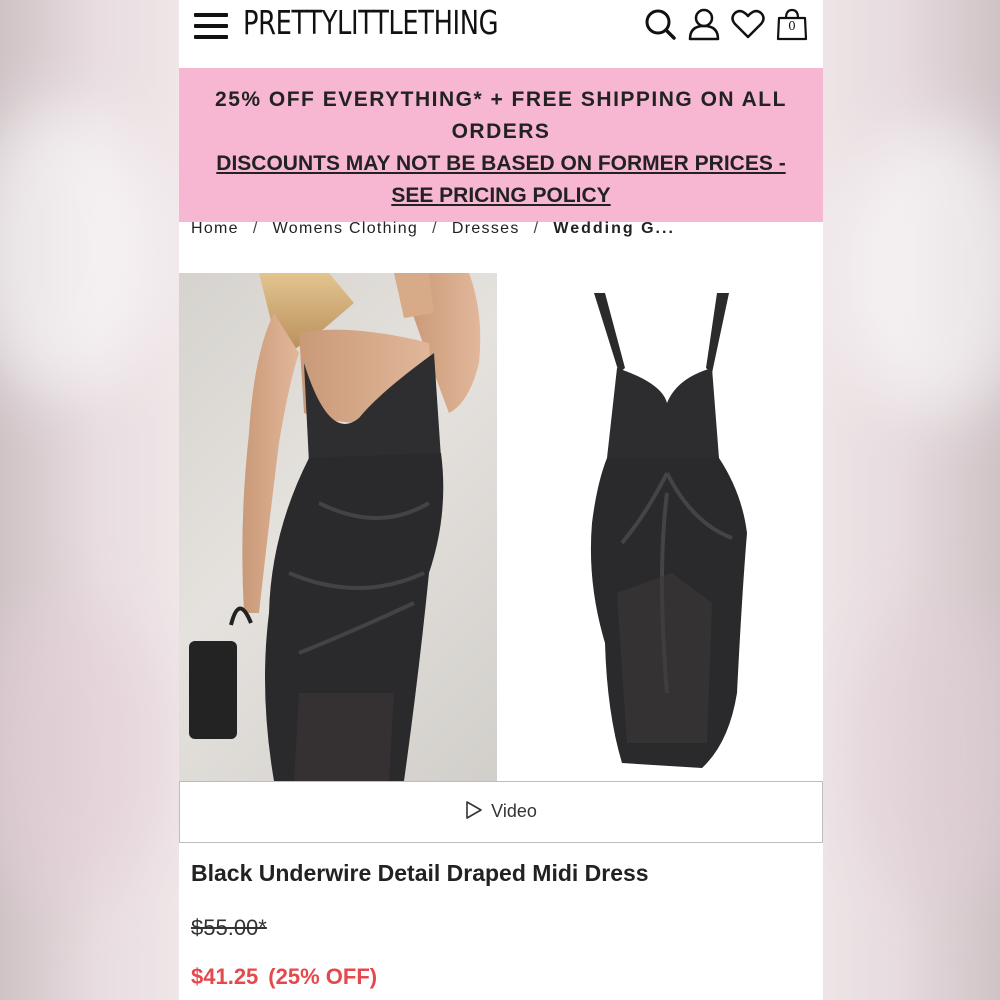  Describe the element at coordinates (323, 976) in the screenshot. I see `discount-label: (25% OFF)` at that location.